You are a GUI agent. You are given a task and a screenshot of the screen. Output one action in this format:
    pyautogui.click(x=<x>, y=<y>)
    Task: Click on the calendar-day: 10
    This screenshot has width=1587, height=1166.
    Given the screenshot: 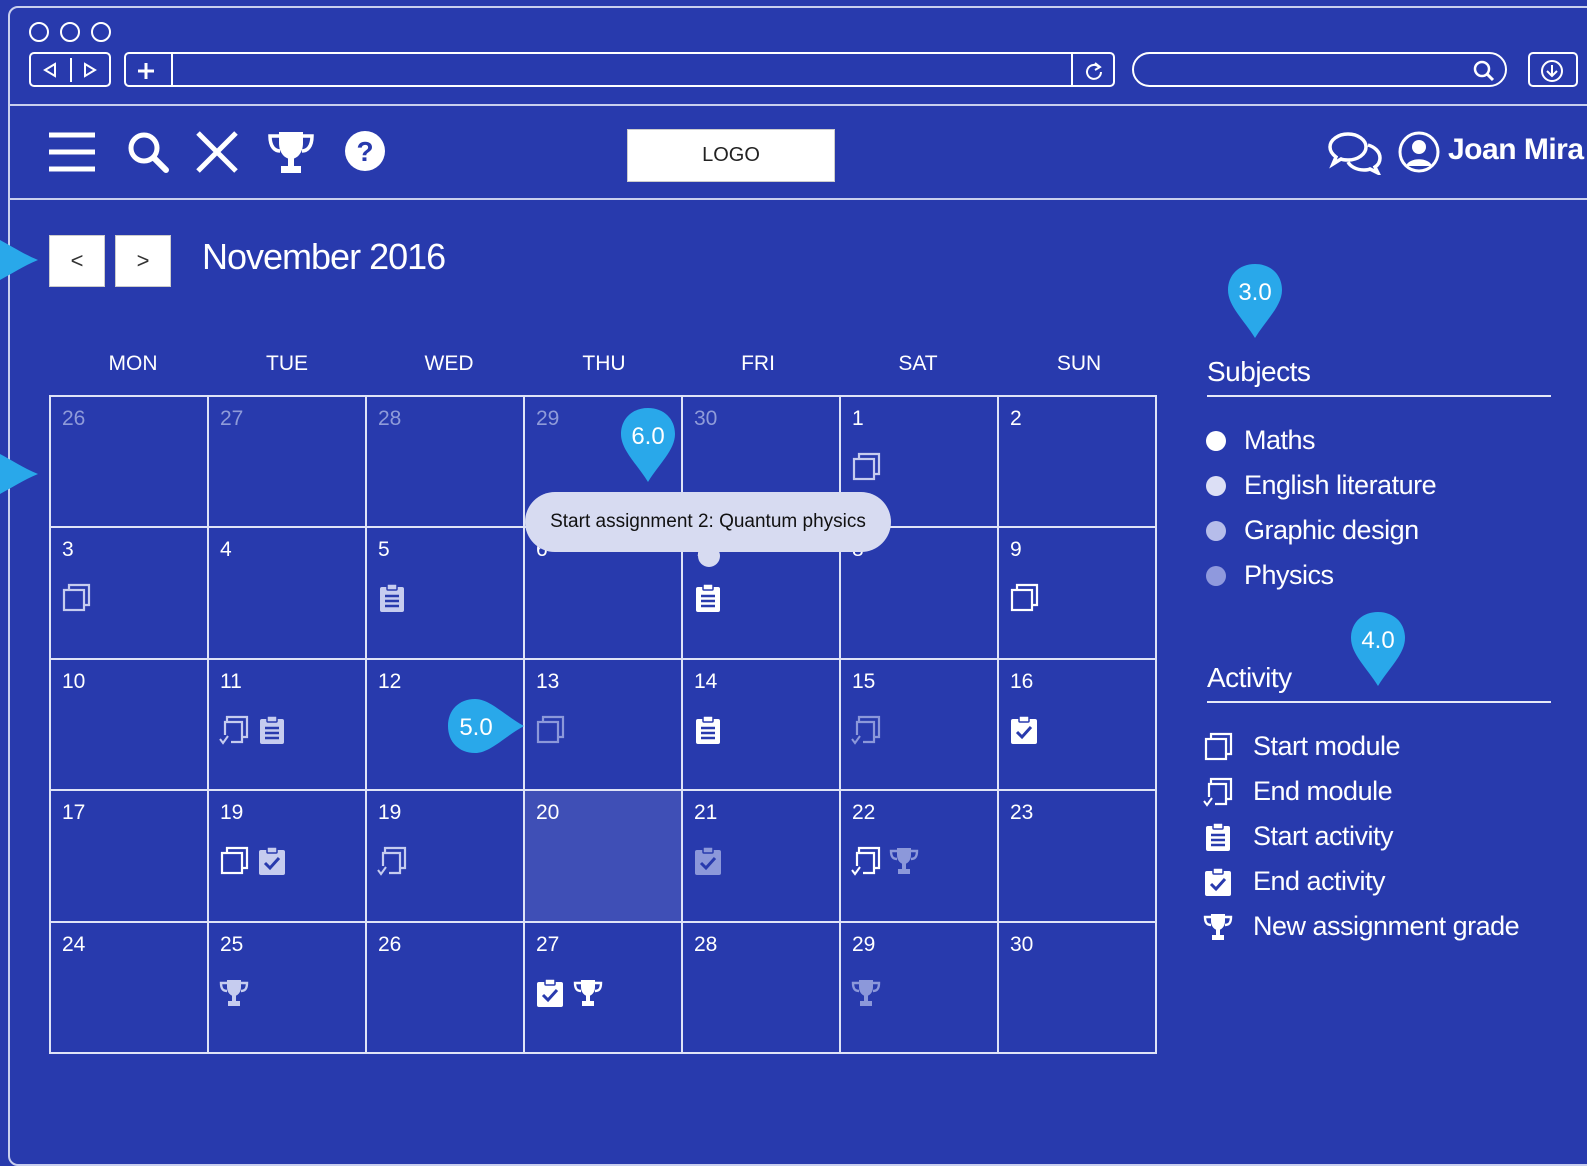 What is the action you would take?
    pyautogui.click(x=129, y=724)
    